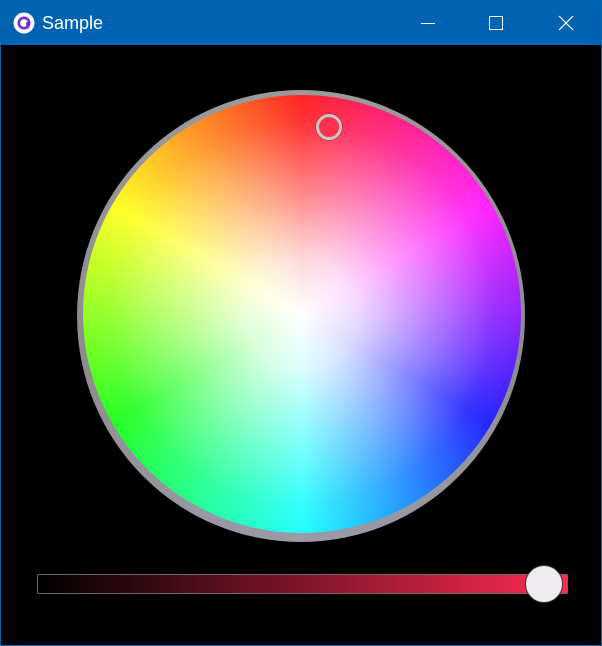 The image size is (602, 646). Describe the element at coordinates (544, 584) in the screenshot. I see `brightness-slider-thumb` at that location.